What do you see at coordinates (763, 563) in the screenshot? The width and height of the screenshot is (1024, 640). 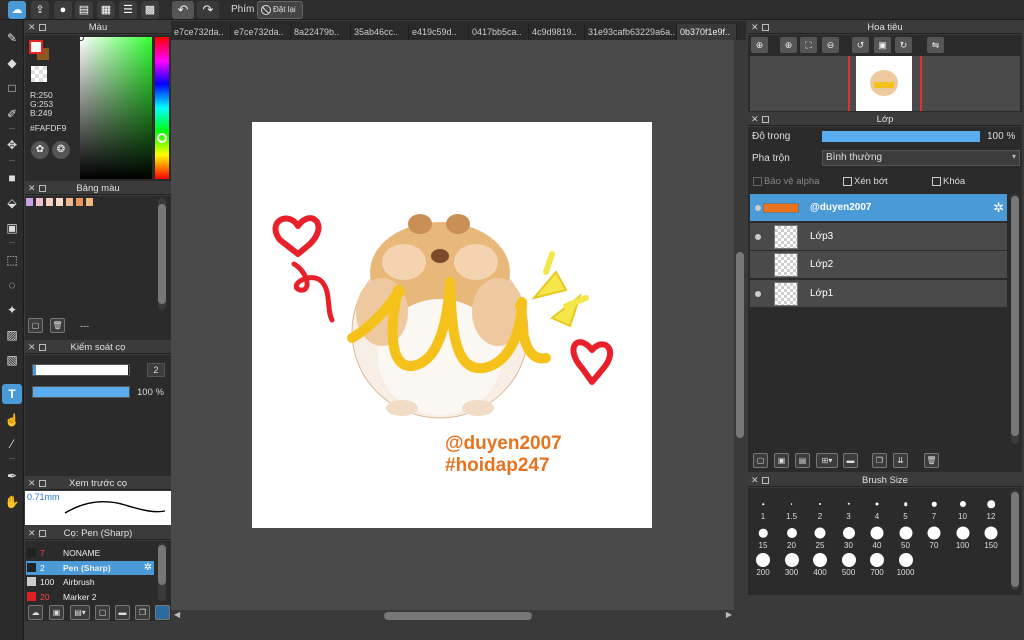 I see `brush-size-option: 200` at bounding box center [763, 563].